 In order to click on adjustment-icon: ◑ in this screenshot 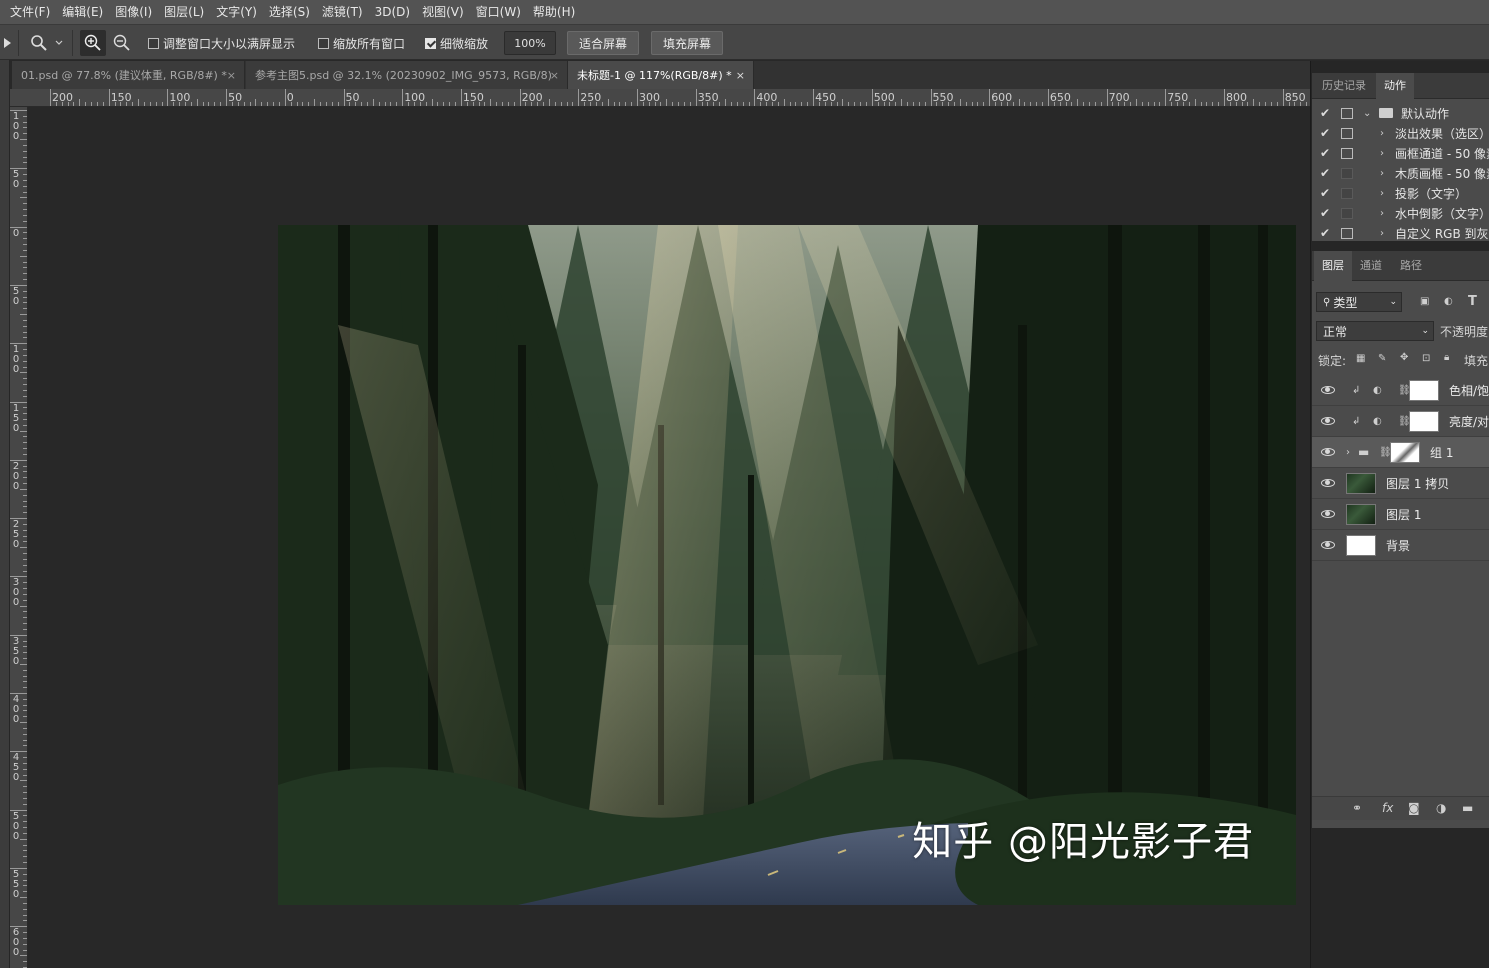, I will do `click(1441, 808)`.